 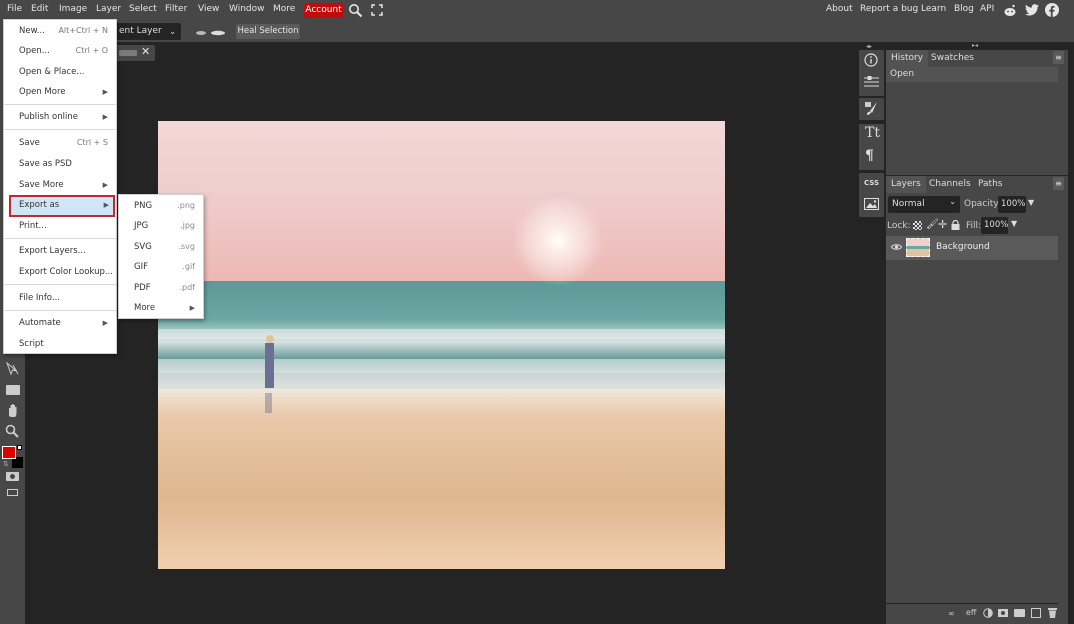 I want to click on chevron-down-icon: ⌄, so click(x=952, y=201).